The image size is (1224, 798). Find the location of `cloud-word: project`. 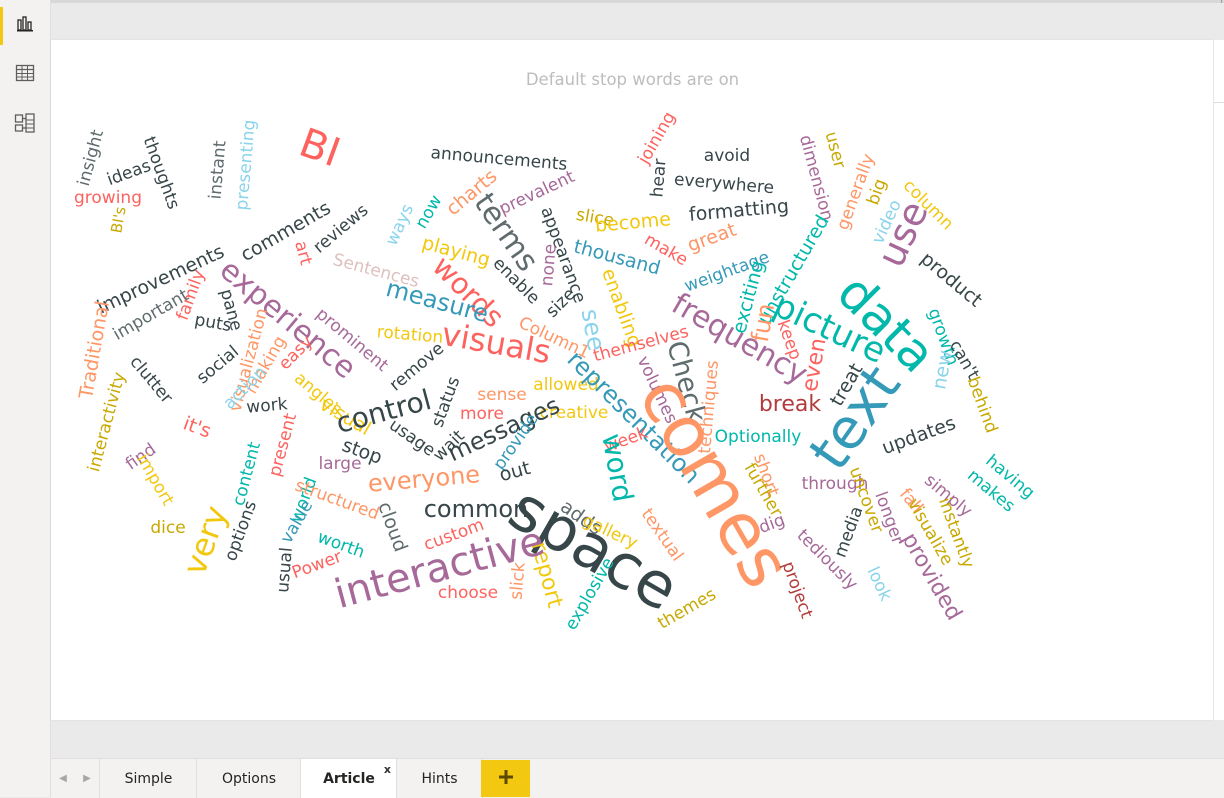

cloud-word: project is located at coordinates (797, 590).